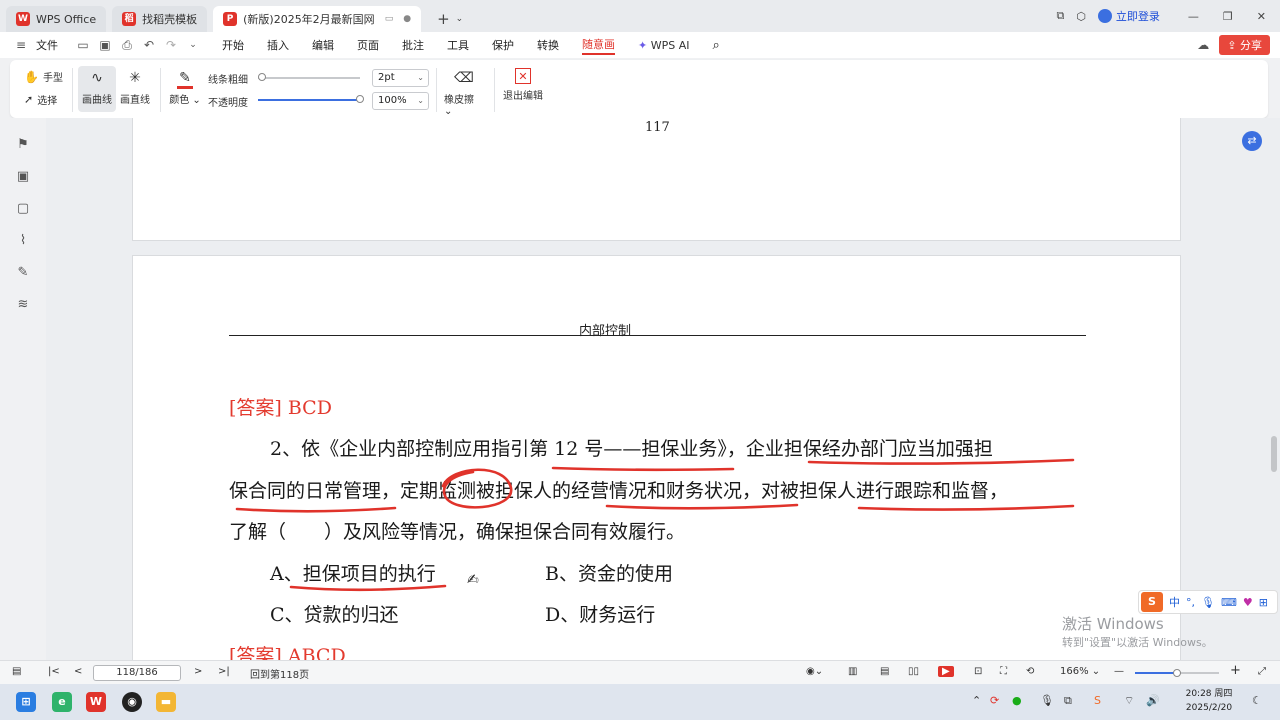  Describe the element at coordinates (262, 77) in the screenshot. I see `thickness-slider-knob` at that location.